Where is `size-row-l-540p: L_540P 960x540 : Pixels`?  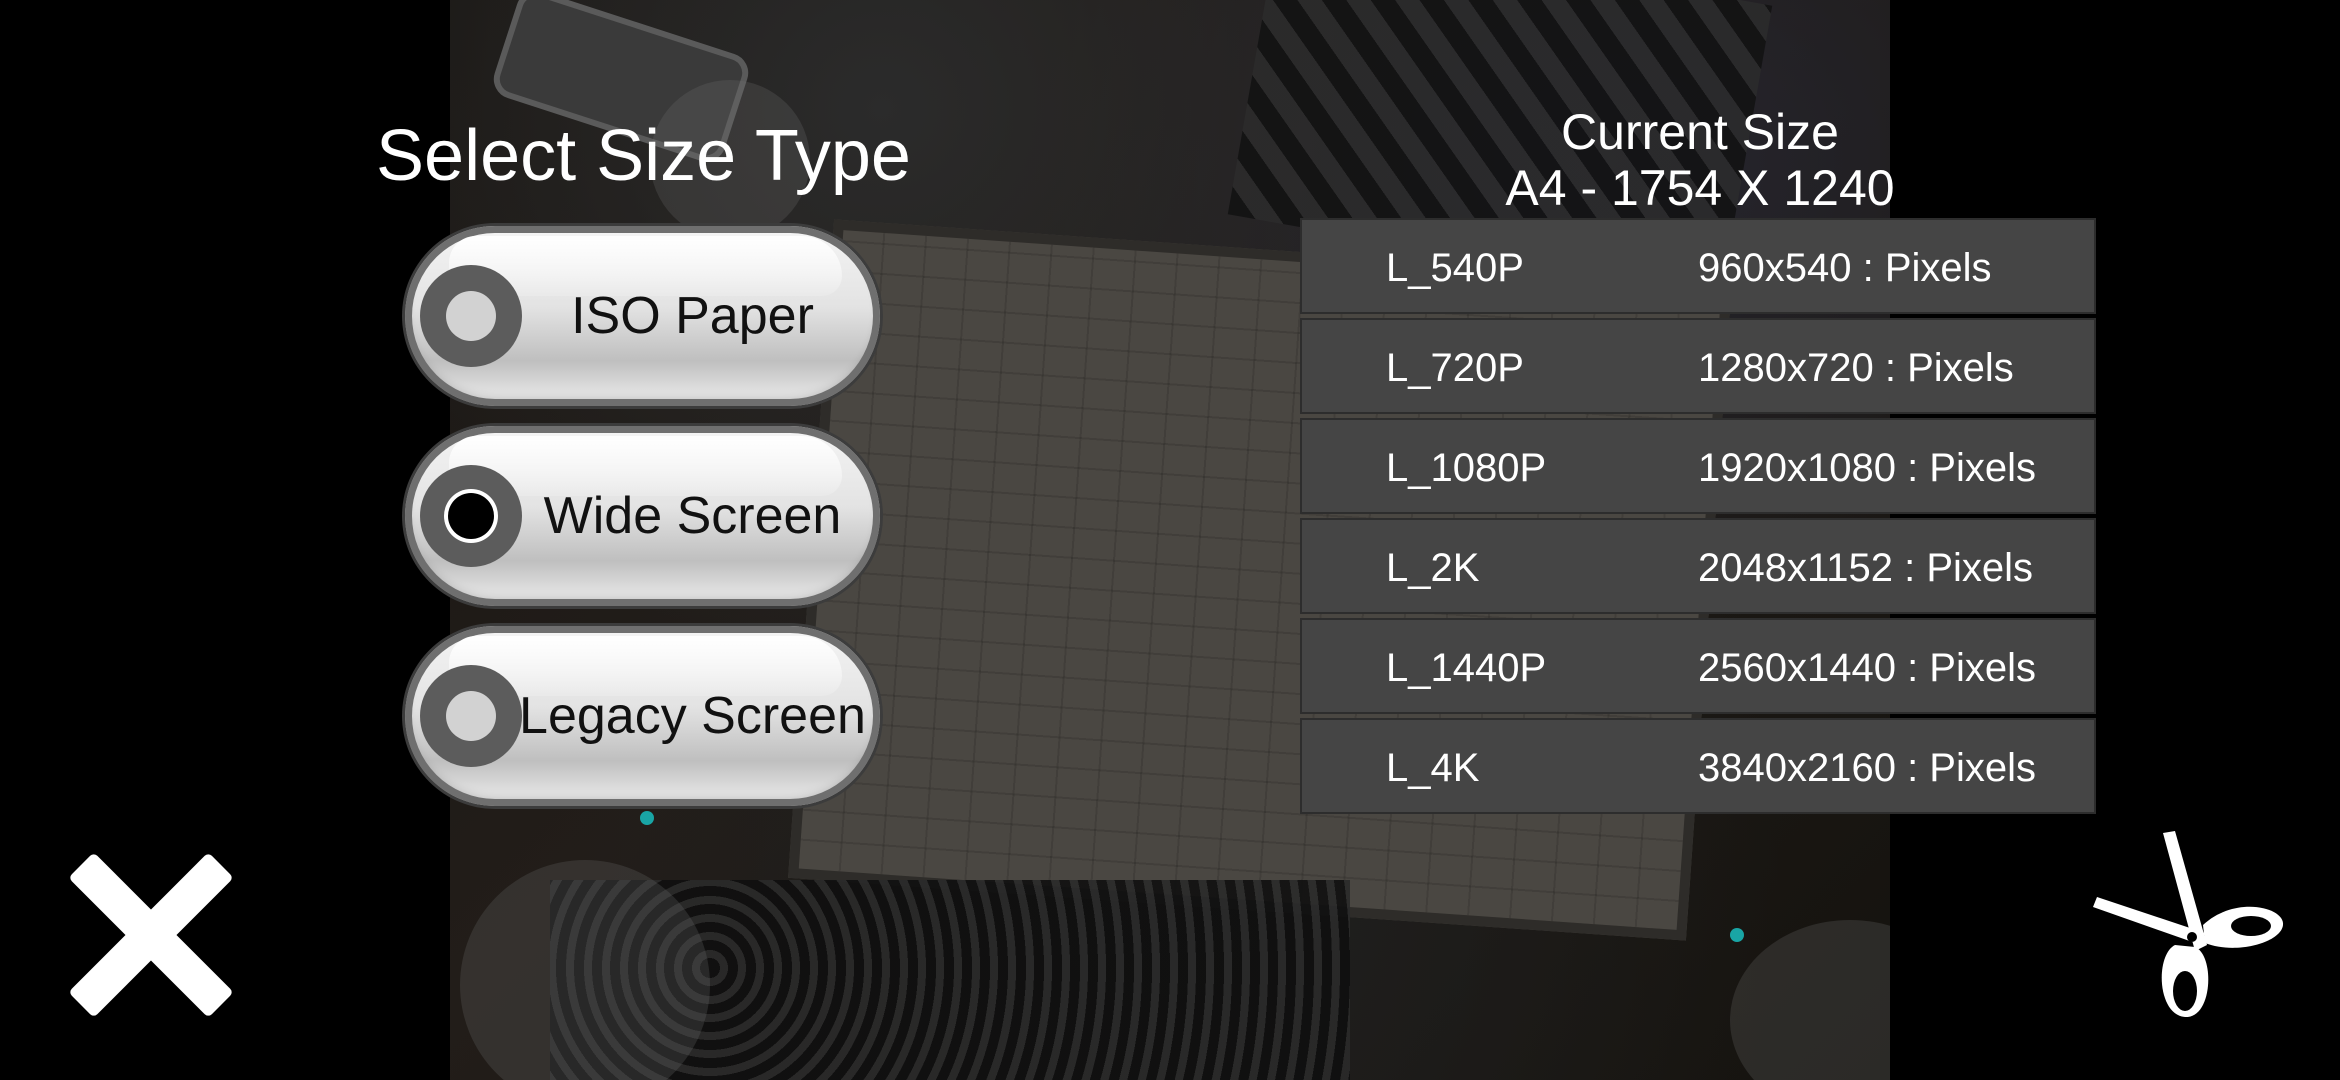
size-row-l-540p: L_540P 960x540 : Pixels is located at coordinates (1698, 266).